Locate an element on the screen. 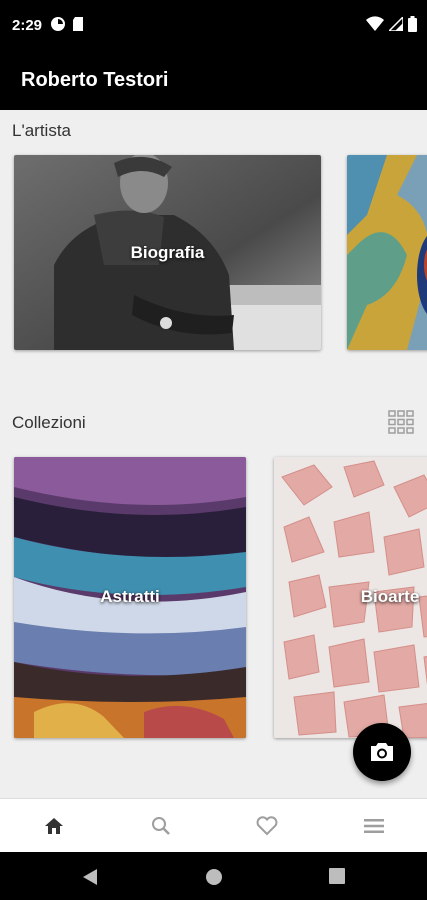 The width and height of the screenshot is (427, 900). nav-favorites is located at coordinates (266, 826).